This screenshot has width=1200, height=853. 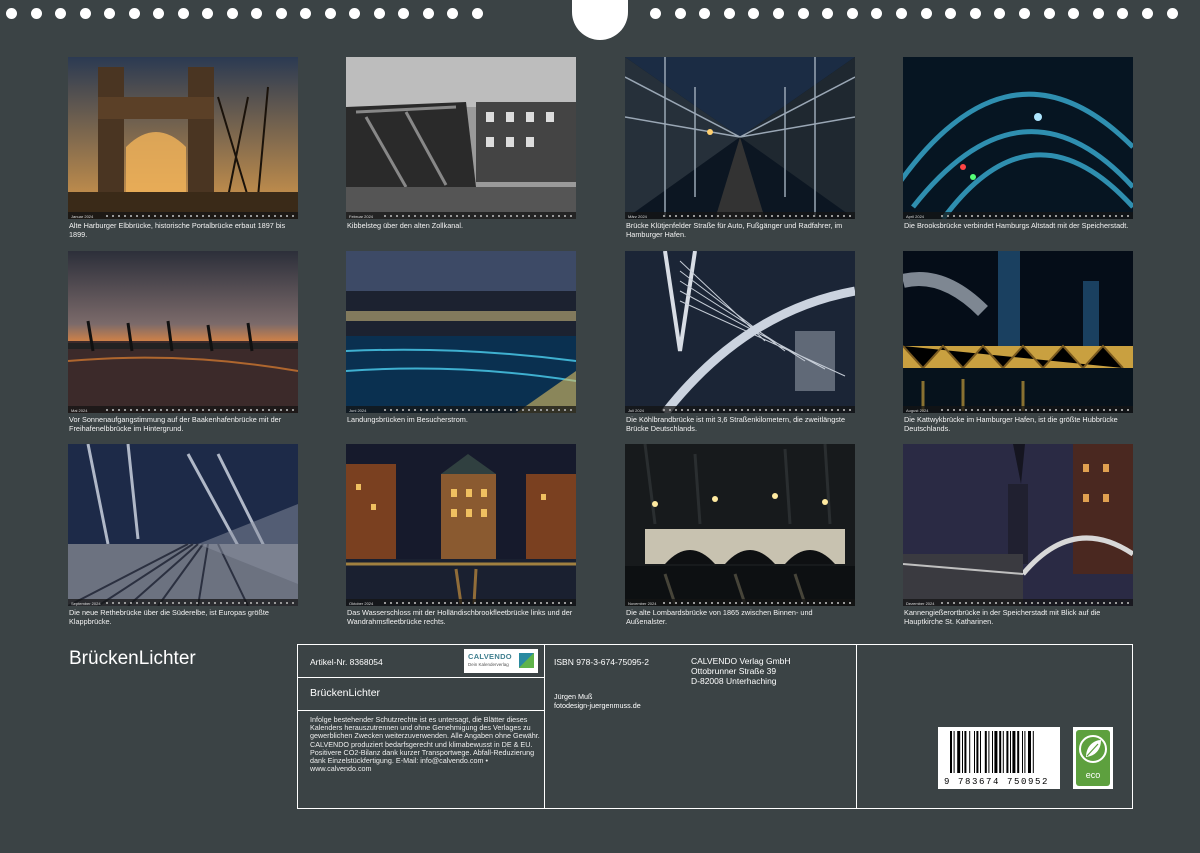 What do you see at coordinates (461, 525) in the screenshot?
I see `month-photo: Oktober 2024` at bounding box center [461, 525].